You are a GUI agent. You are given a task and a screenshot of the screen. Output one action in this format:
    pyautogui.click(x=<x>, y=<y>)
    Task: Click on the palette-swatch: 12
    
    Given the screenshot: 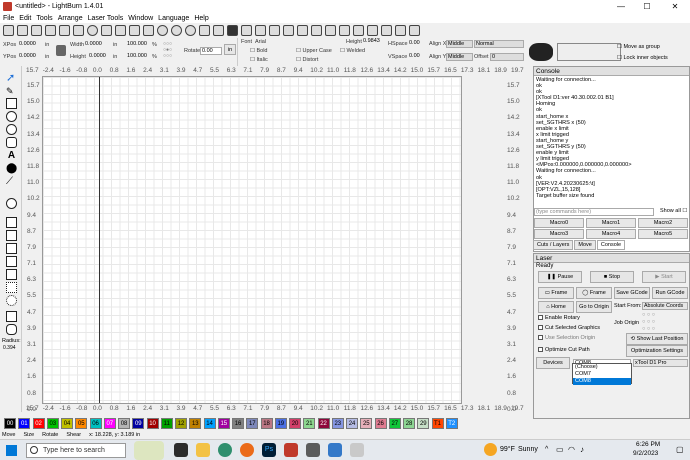 What is the action you would take?
    pyautogui.click(x=181, y=423)
    